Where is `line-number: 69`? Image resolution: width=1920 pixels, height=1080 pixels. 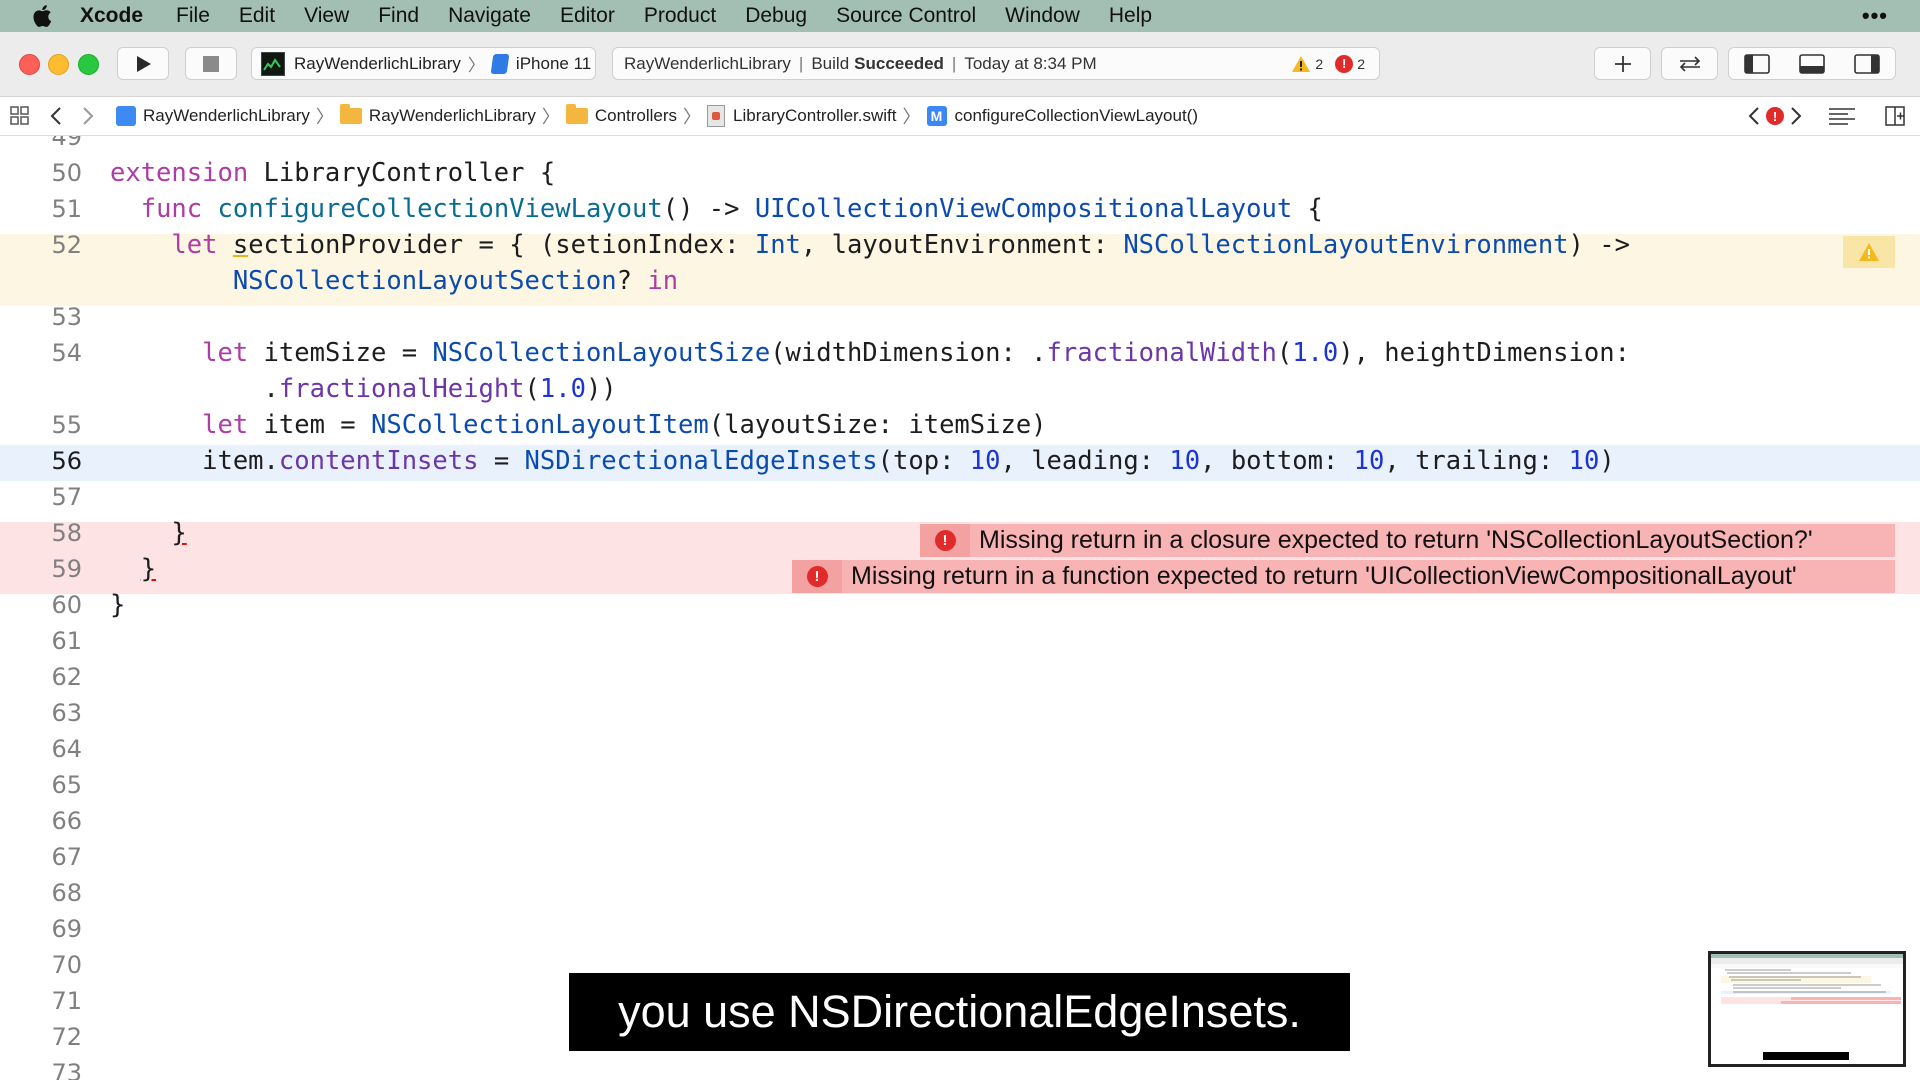
line-number: 69 is located at coordinates (66, 929).